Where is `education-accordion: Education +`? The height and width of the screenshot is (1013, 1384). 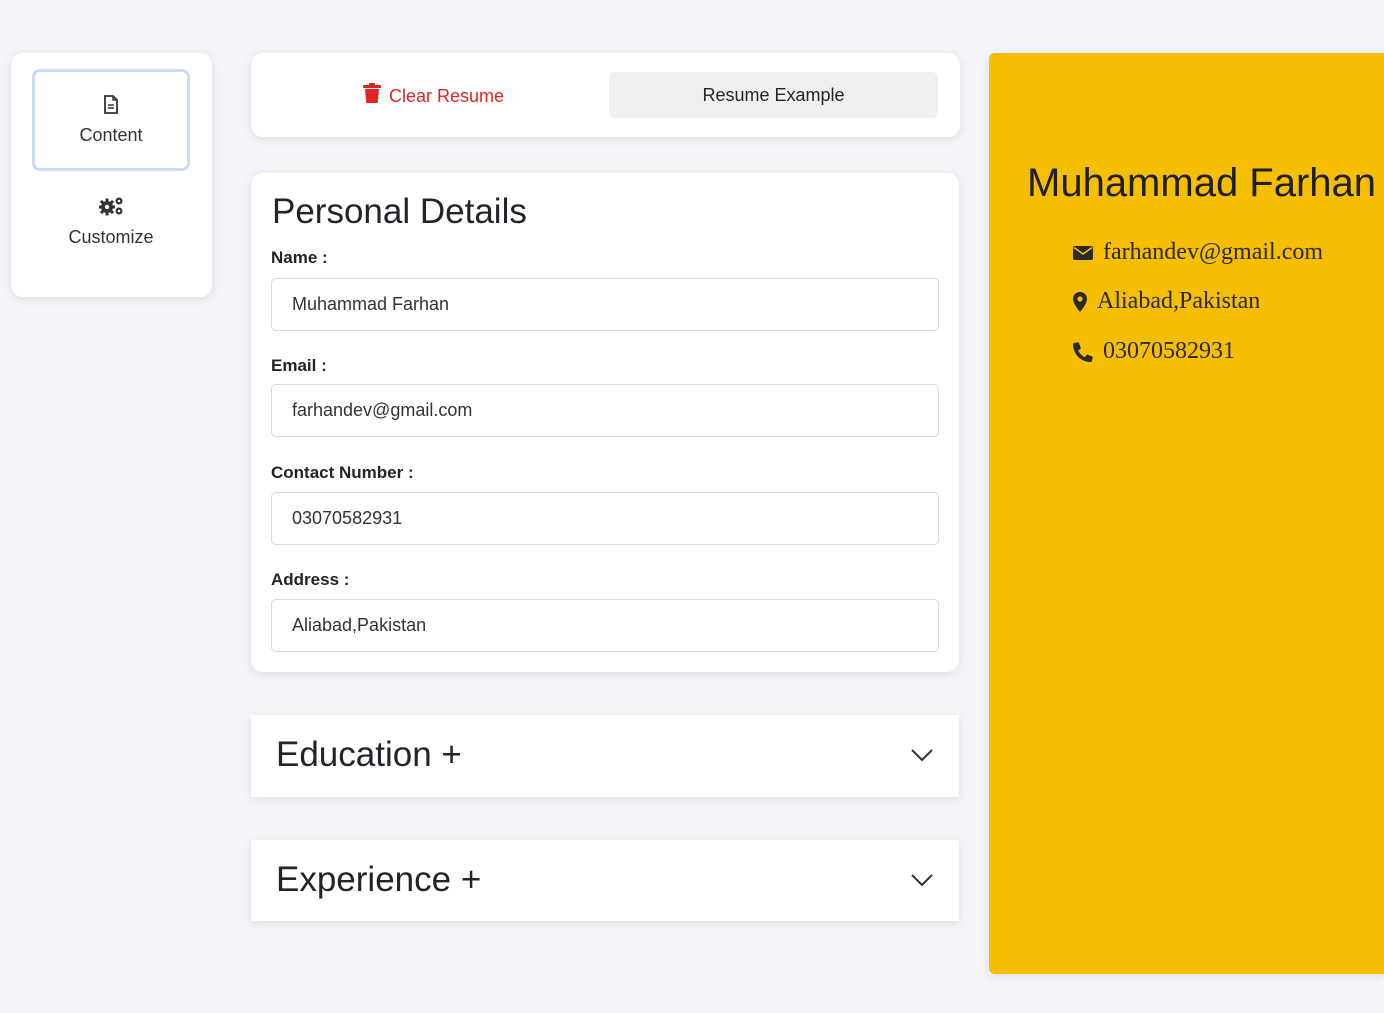
education-accordion: Education + is located at coordinates (605, 756).